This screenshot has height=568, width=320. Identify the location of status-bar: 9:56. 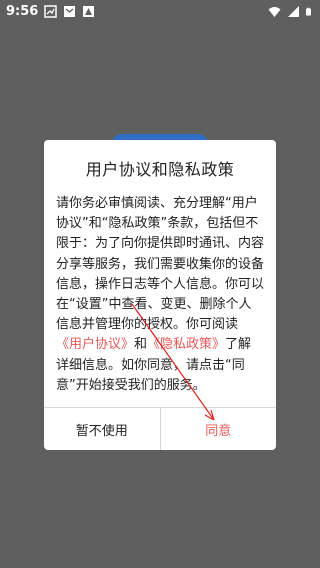
(160, 12).